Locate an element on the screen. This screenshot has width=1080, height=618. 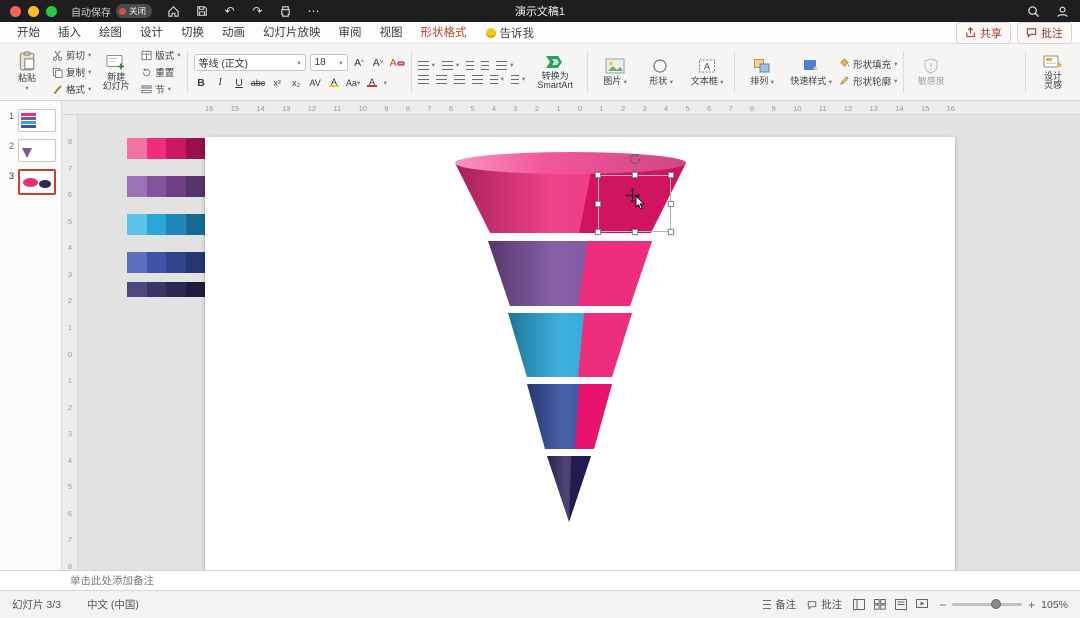
decrease-font-button: A ˅ is located at coordinates (378, 62).